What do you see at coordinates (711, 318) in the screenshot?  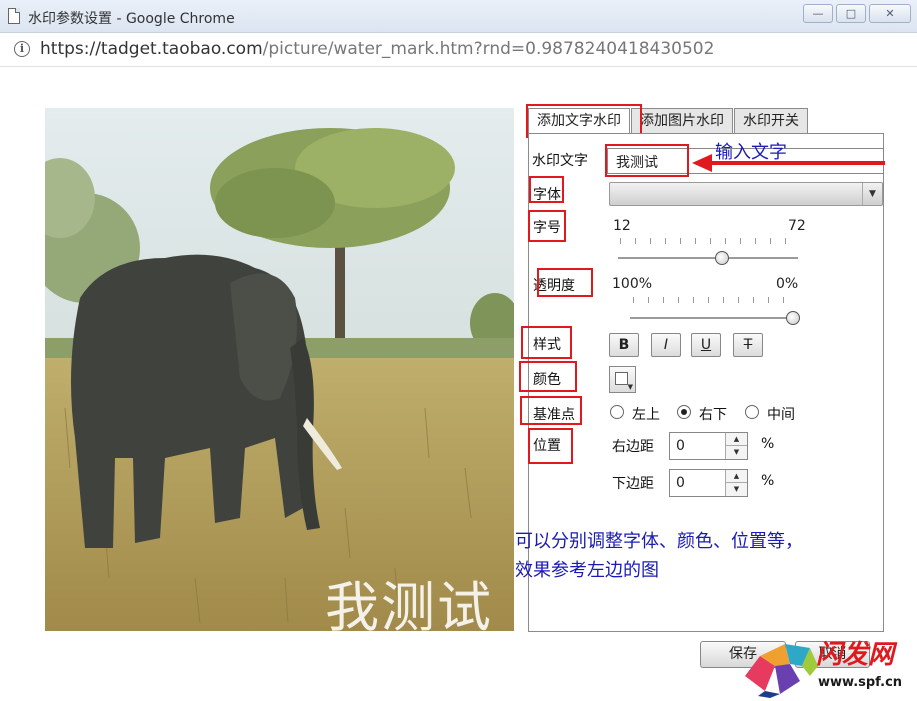 I see `opacity-slider-track` at bounding box center [711, 318].